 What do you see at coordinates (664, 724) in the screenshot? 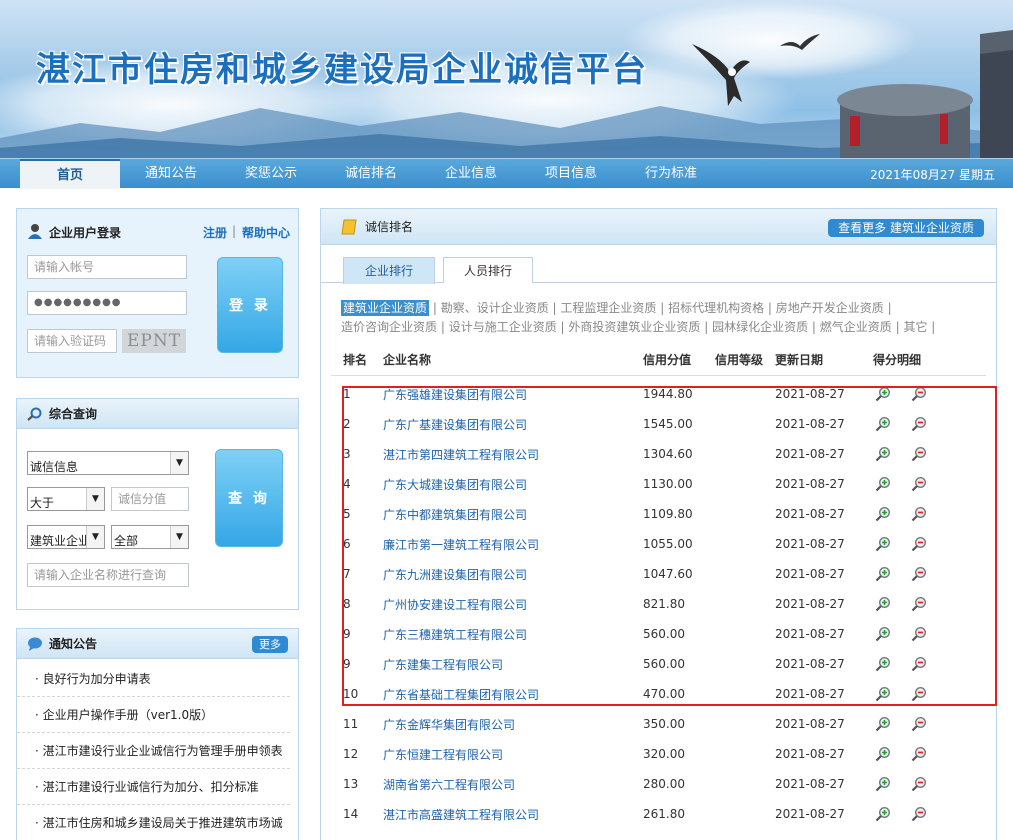
I see `score-cell: 350.00` at bounding box center [664, 724].